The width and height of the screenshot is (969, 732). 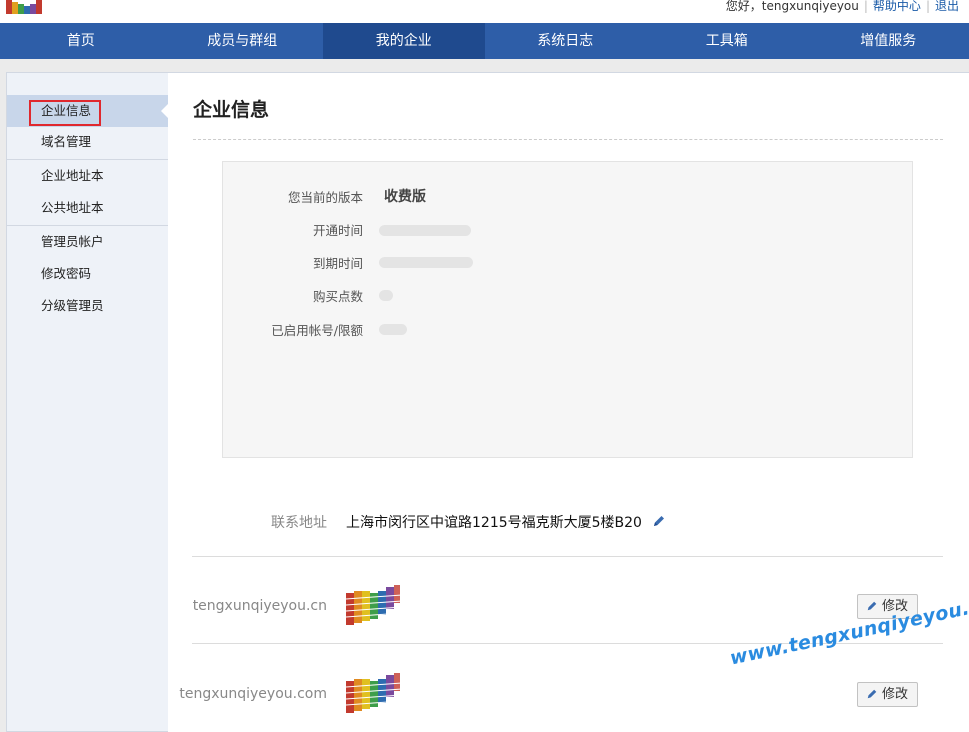 What do you see at coordinates (567, 556) in the screenshot?
I see `divider` at bounding box center [567, 556].